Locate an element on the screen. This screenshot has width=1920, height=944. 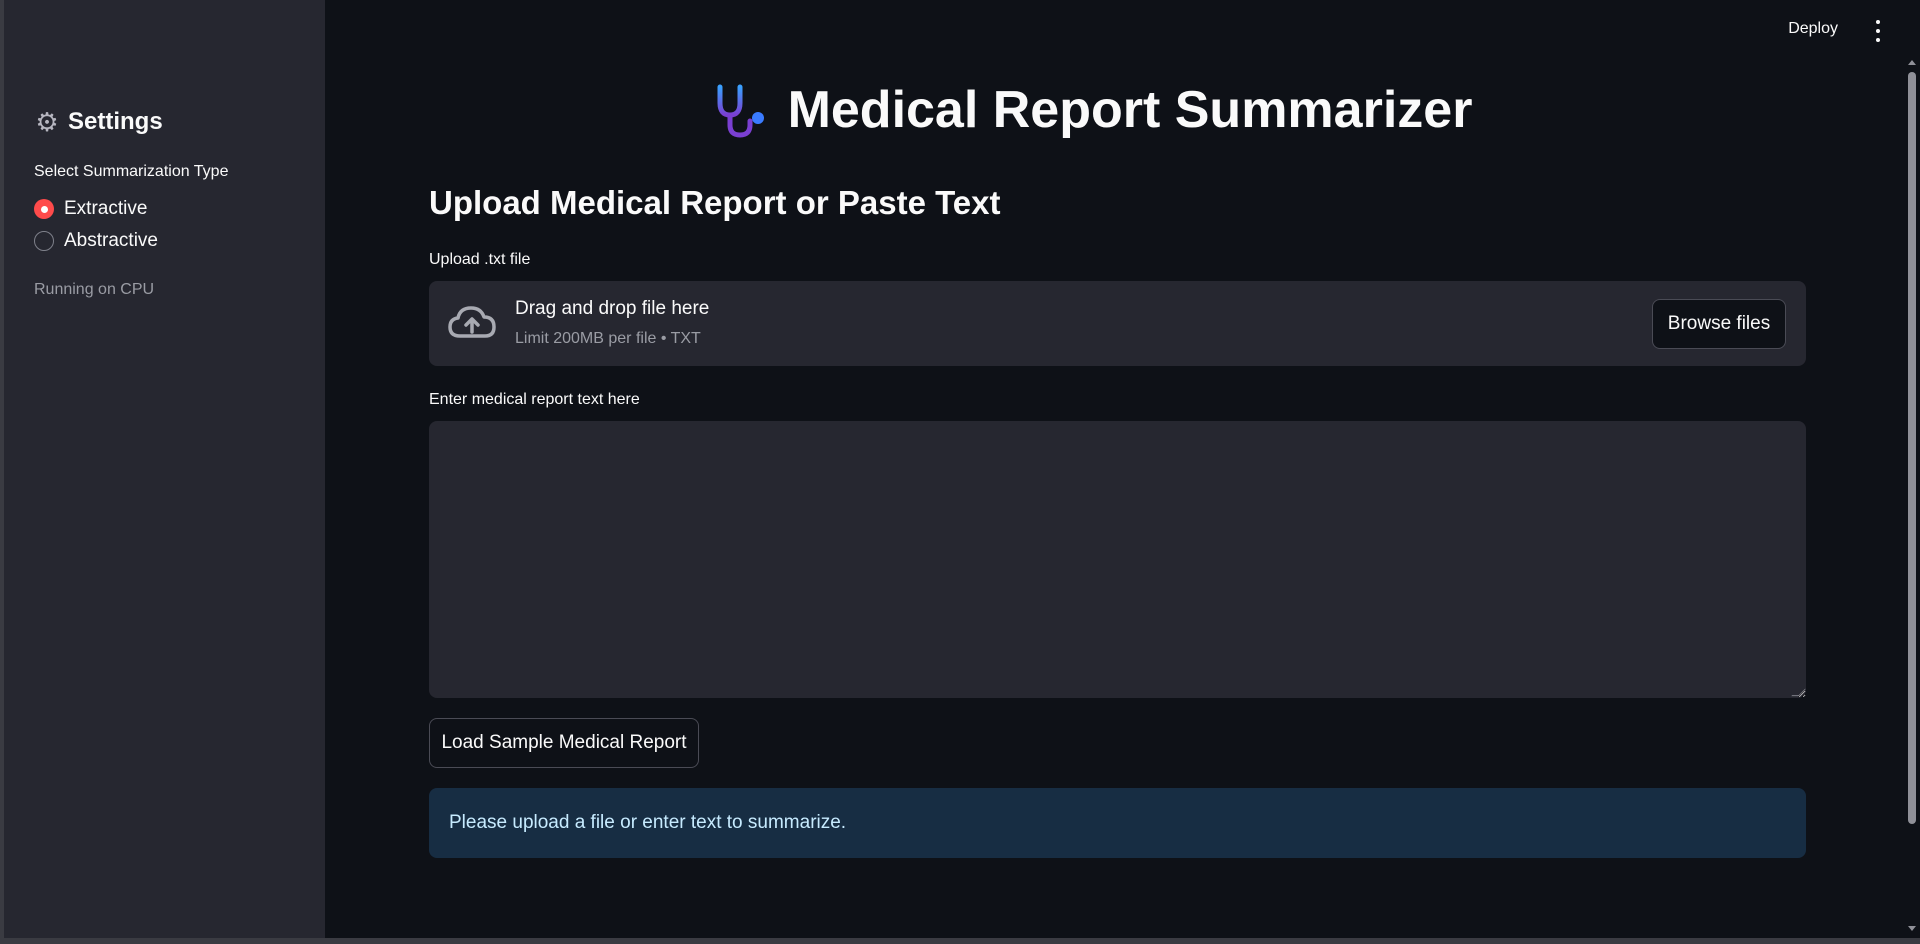
radio-abstractive-label: Abstractive is located at coordinates (111, 240).